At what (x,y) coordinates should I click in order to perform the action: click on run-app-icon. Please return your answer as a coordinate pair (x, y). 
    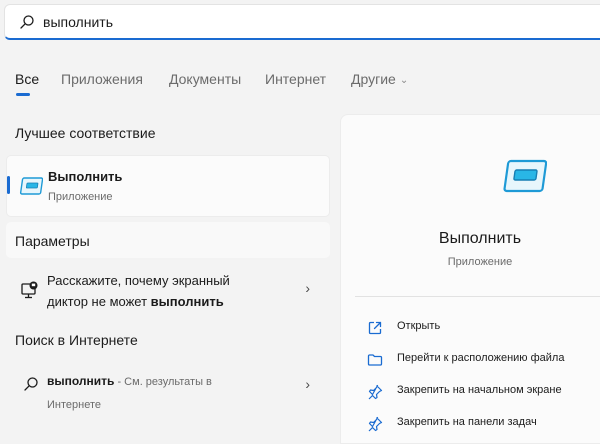
    Looking at the image, I should click on (31, 186).